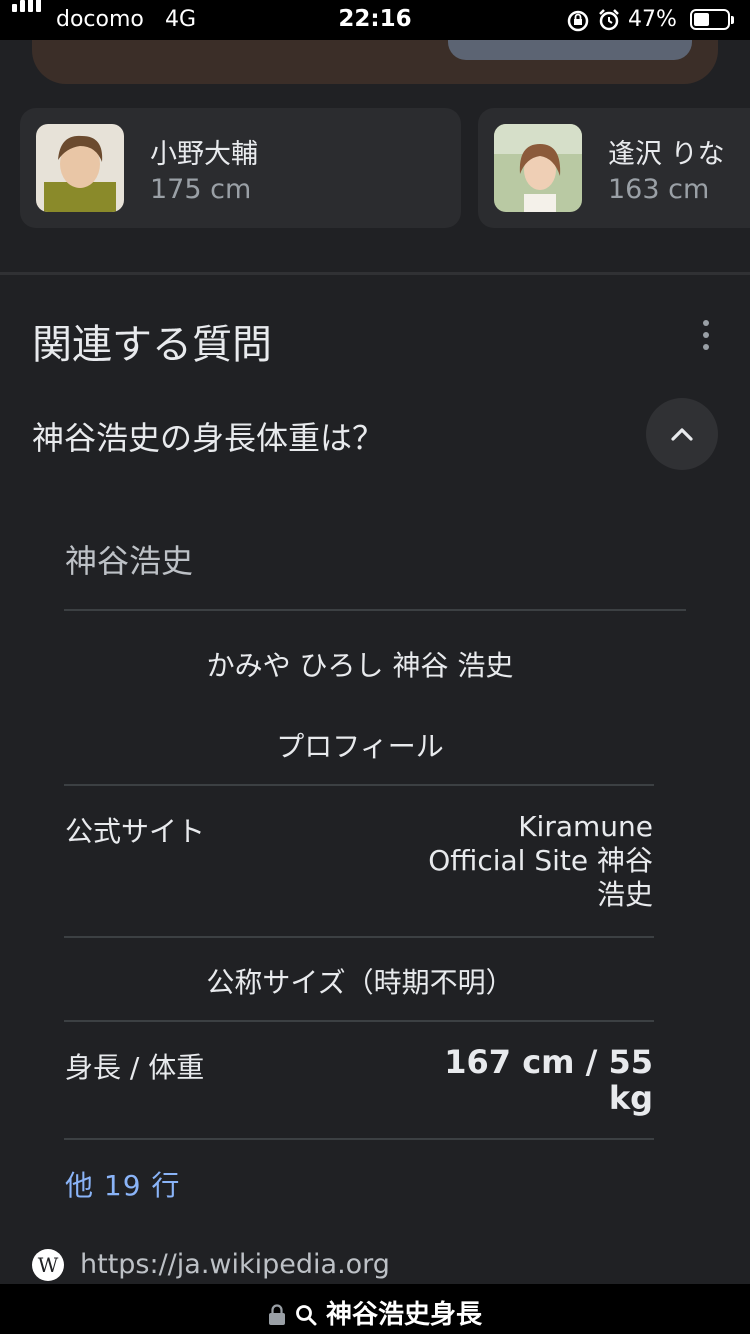 This screenshot has height=1334, width=750. I want to click on orientation-lock-icon, so click(578, 21).